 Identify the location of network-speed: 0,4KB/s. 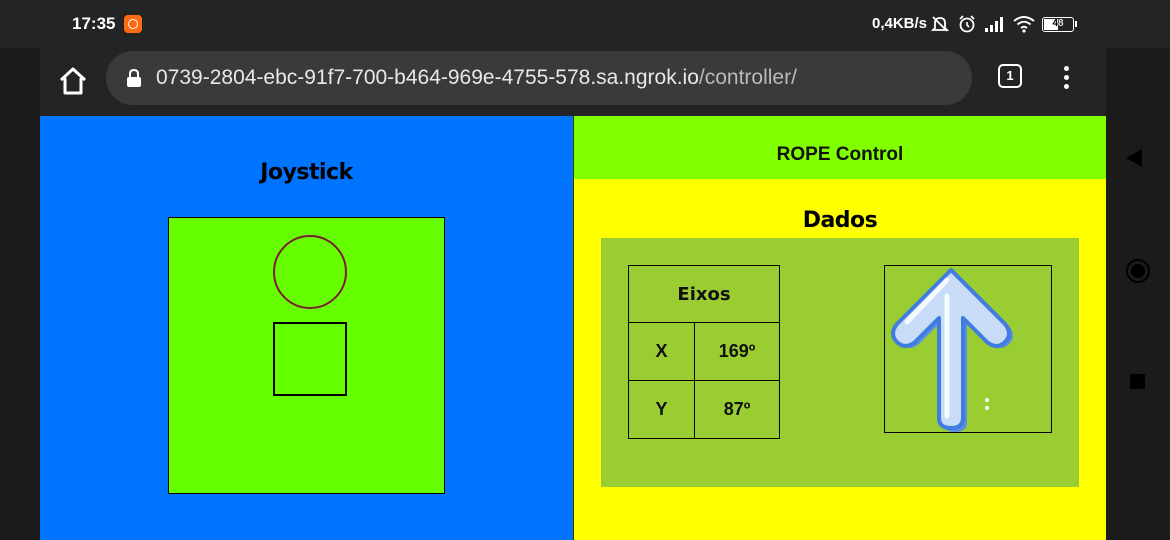
(900, 23).